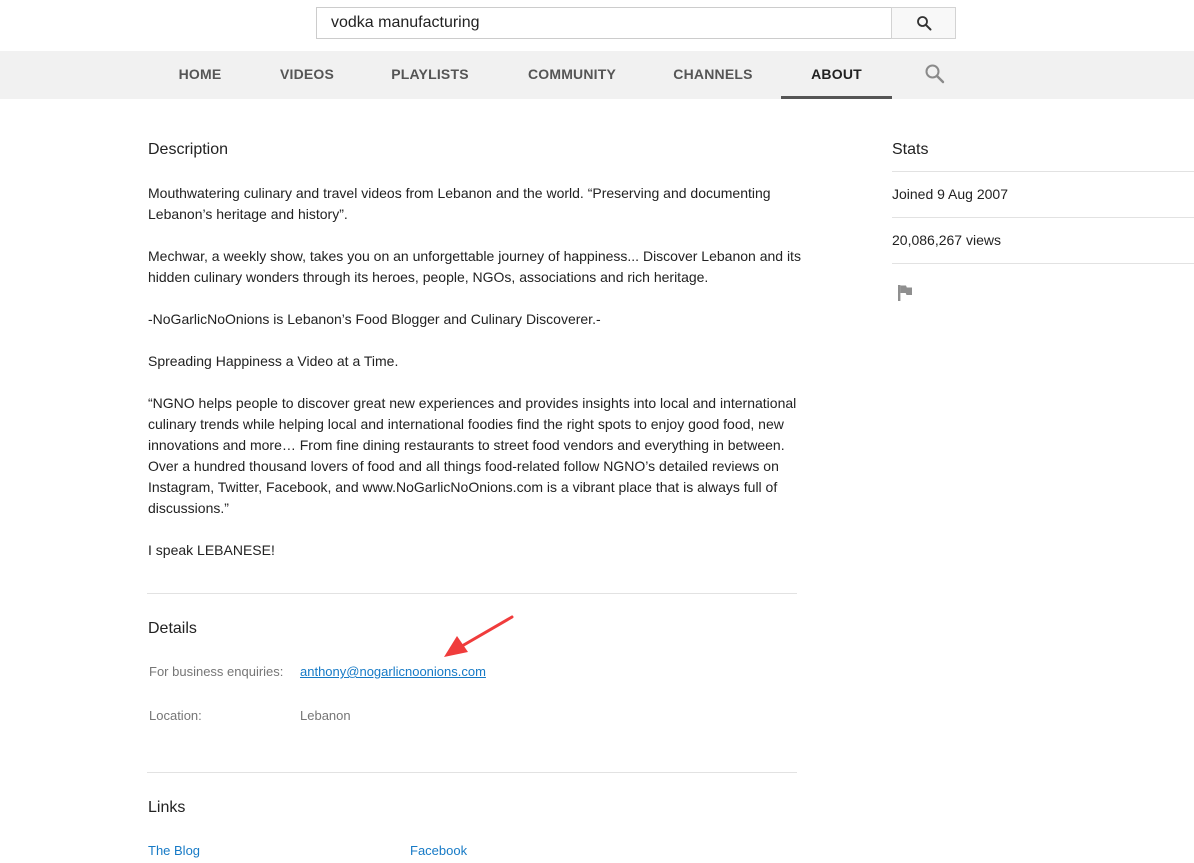  What do you see at coordinates (211, 550) in the screenshot?
I see `description-paragraph: I speak LEBANESE!` at bounding box center [211, 550].